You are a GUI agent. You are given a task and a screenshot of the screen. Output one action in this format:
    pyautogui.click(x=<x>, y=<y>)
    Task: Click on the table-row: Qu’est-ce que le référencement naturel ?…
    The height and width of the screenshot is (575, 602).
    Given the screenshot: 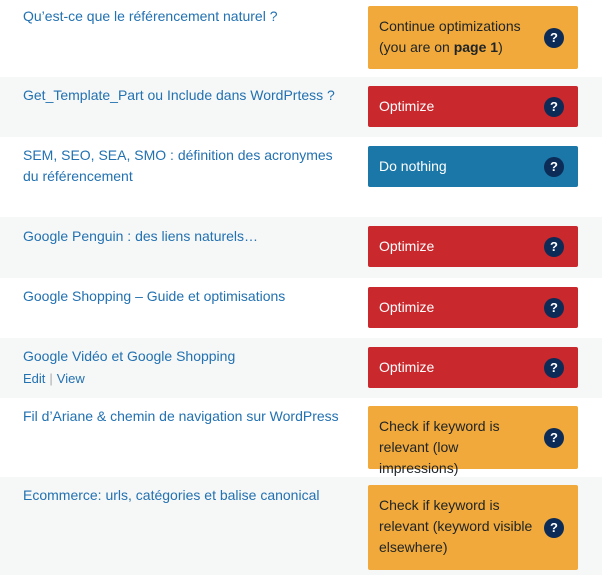 What is the action you would take?
    pyautogui.click(x=301, y=38)
    